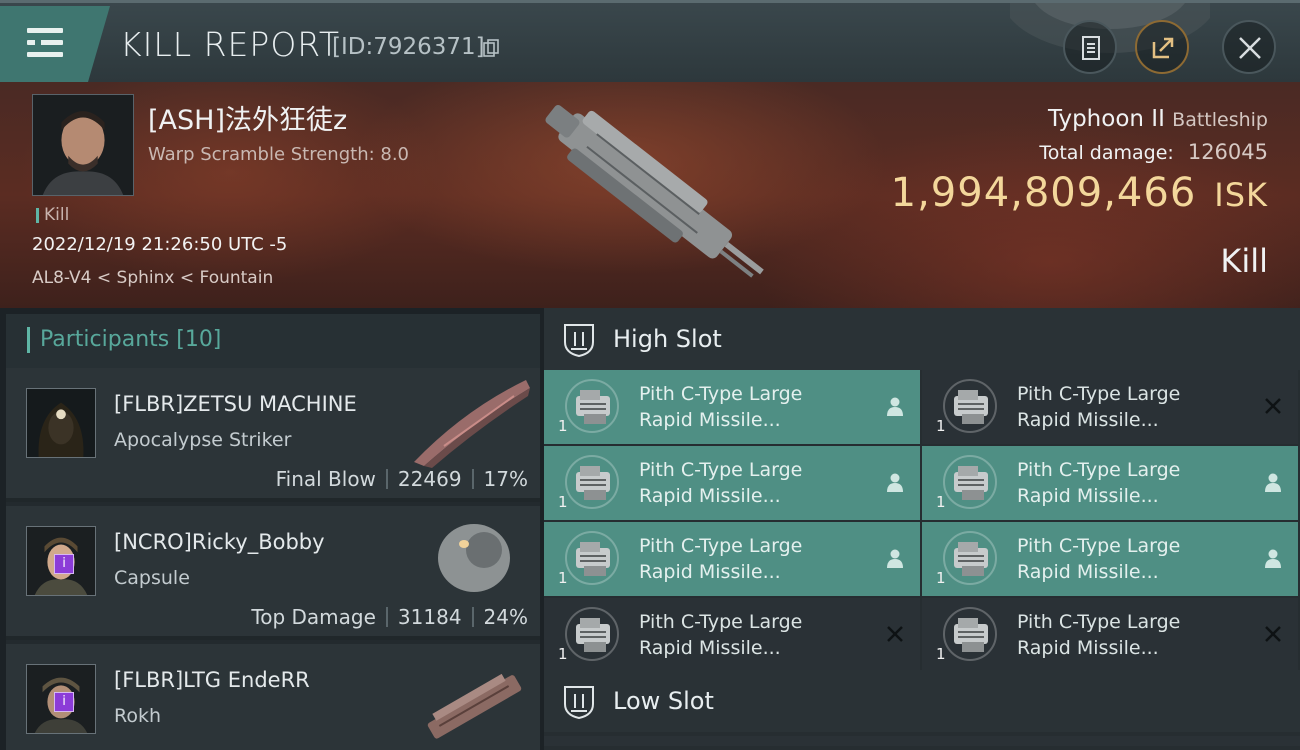  I want to click on clipboard-icon, so click(1091, 48).